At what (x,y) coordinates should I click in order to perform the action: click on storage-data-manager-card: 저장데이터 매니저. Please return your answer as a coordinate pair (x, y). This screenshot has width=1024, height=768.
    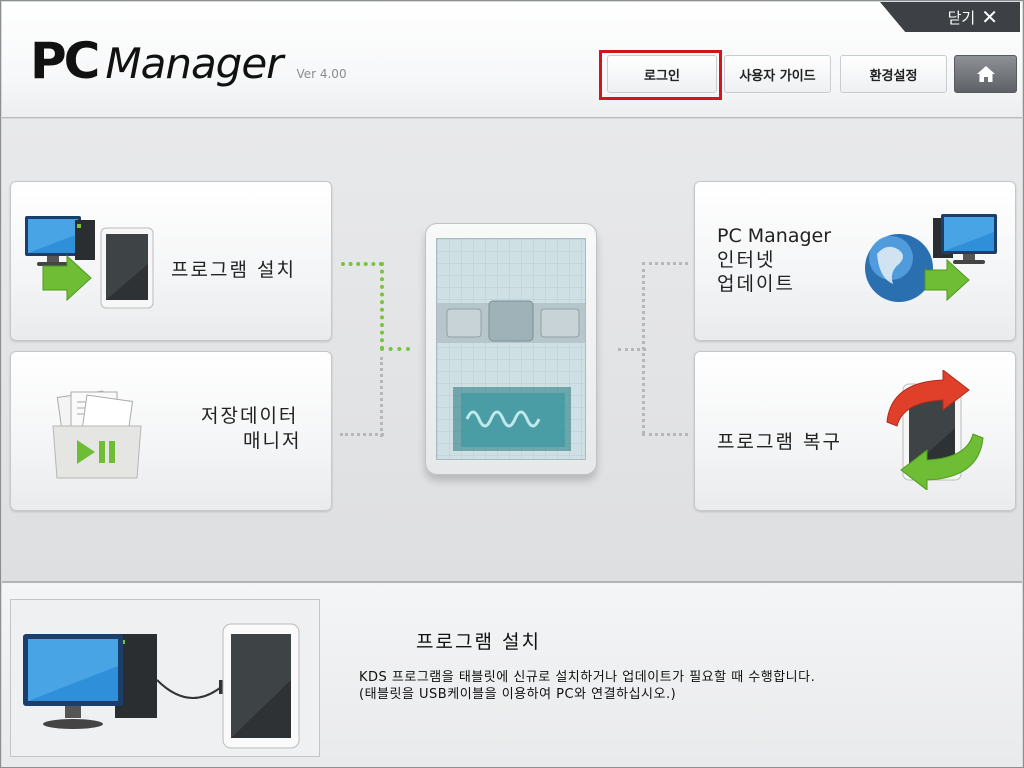
    Looking at the image, I should click on (171, 431).